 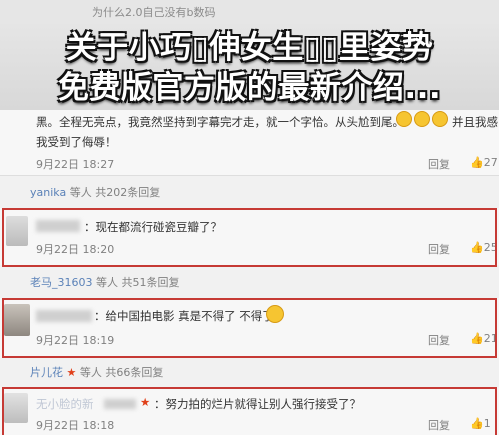 What do you see at coordinates (477, 162) in the screenshot?
I see `thumb-up-icon: 👍` at bounding box center [477, 162].